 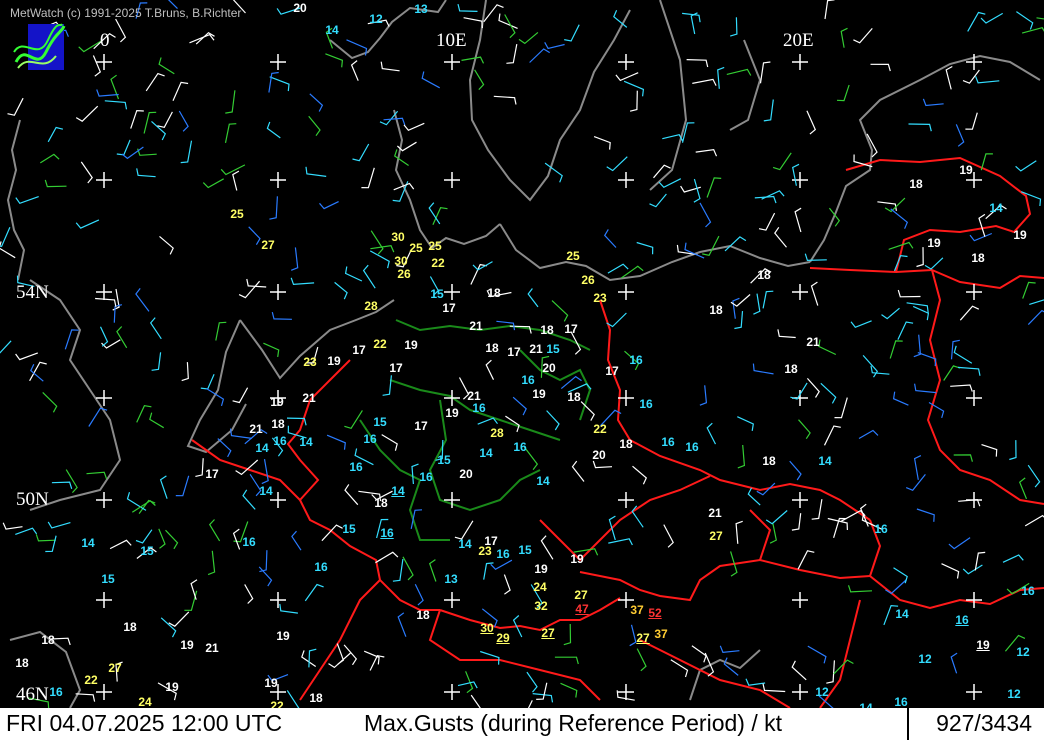 I want to click on parameter-label: Max.Gusts (during Reference Period) / kt, so click(x=573, y=723).